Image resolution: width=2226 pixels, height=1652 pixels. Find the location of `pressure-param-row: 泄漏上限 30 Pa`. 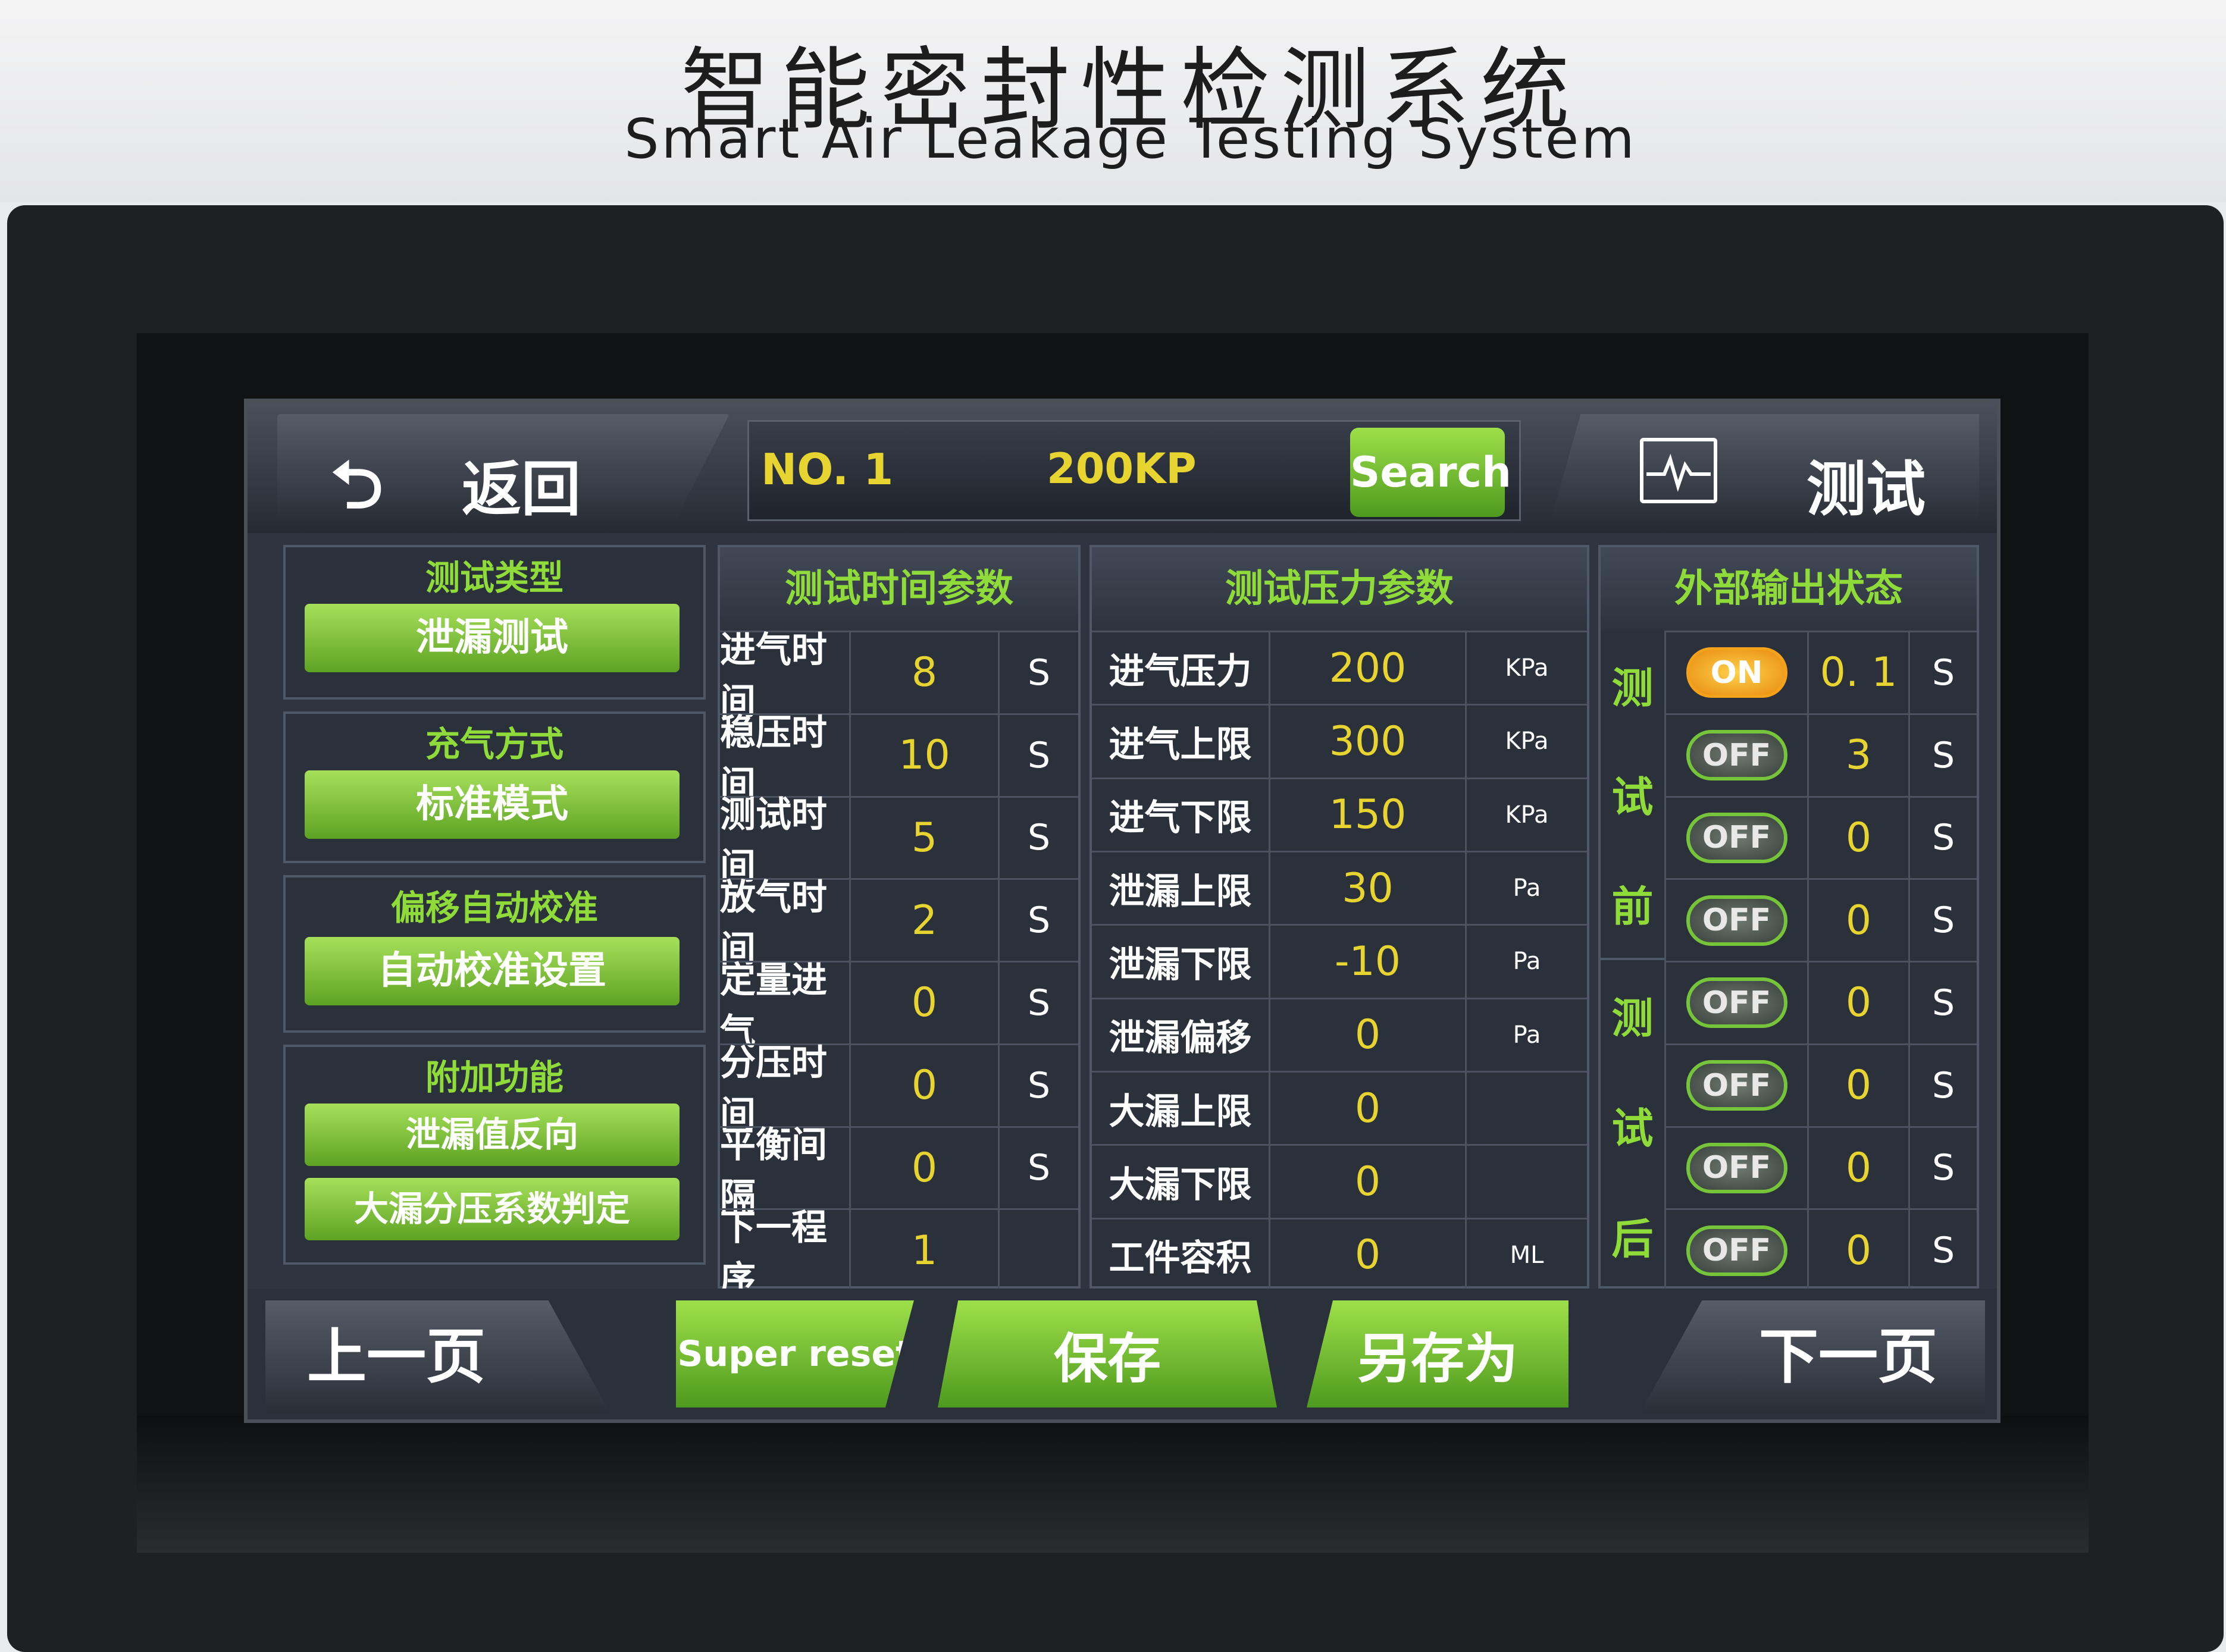

pressure-param-row: 泄漏上限 30 Pa is located at coordinates (1339, 887).